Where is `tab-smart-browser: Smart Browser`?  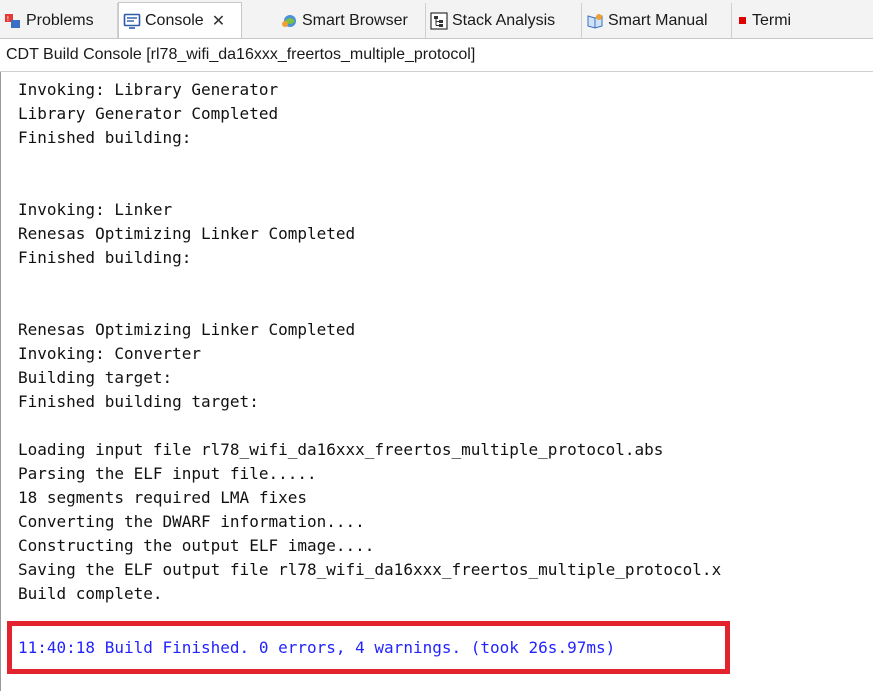
tab-smart-browser: Smart Browser is located at coordinates (351, 20).